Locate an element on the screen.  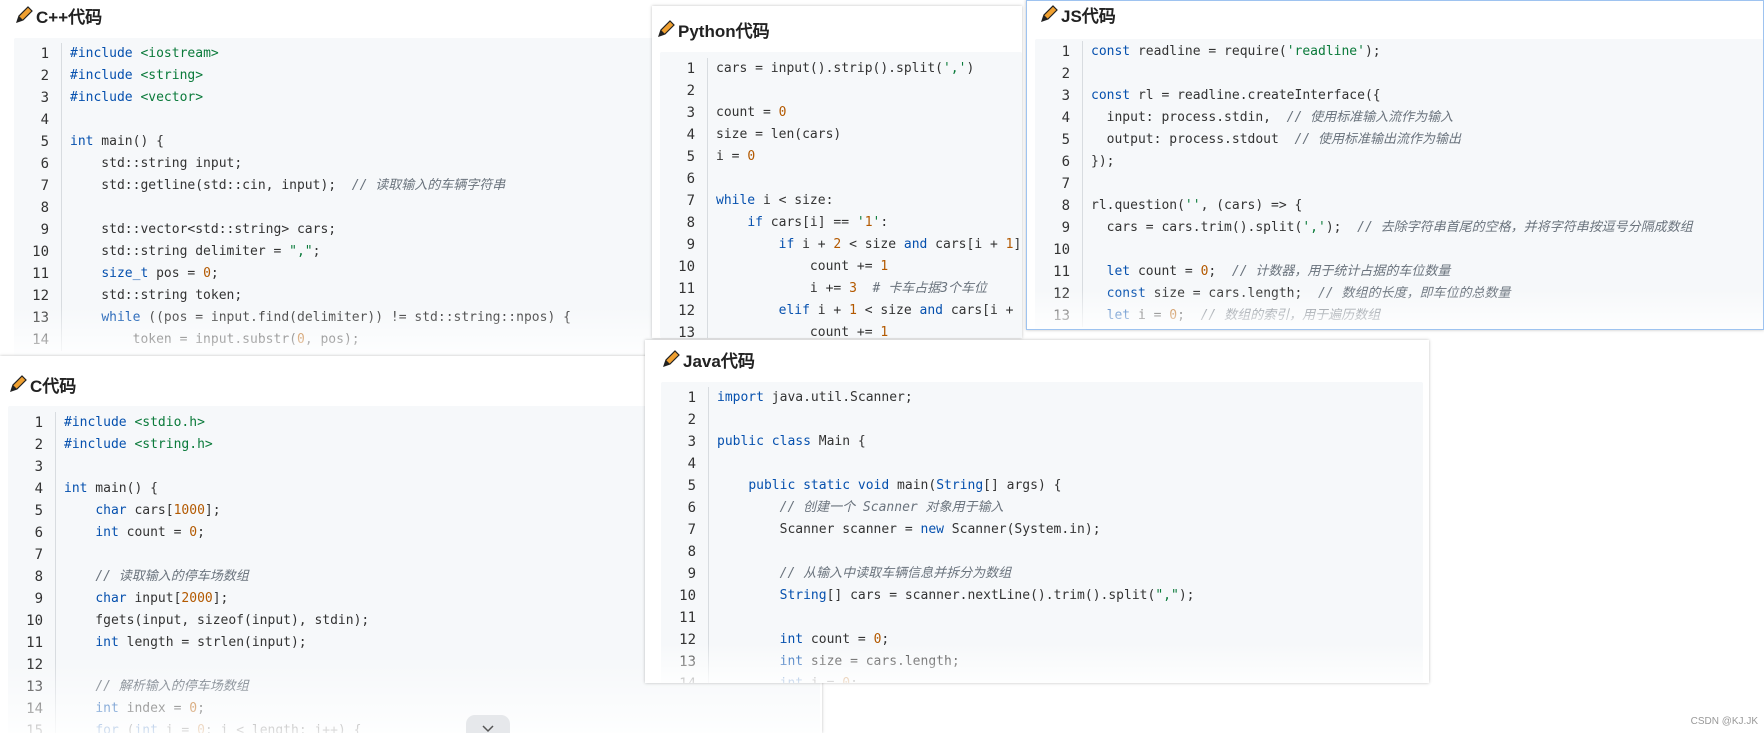
code-text: }); is located at coordinates (1103, 161).